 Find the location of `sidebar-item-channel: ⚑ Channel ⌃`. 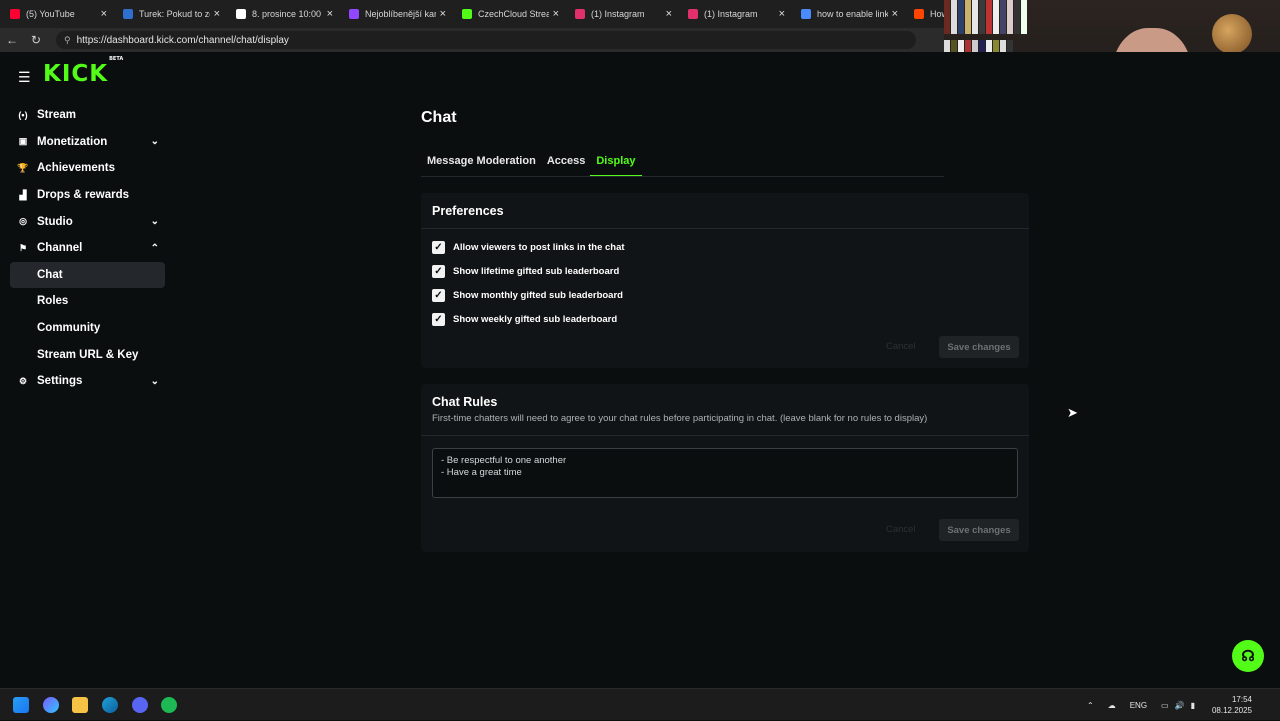

sidebar-item-channel: ⚑ Channel ⌃ is located at coordinates (87, 248).